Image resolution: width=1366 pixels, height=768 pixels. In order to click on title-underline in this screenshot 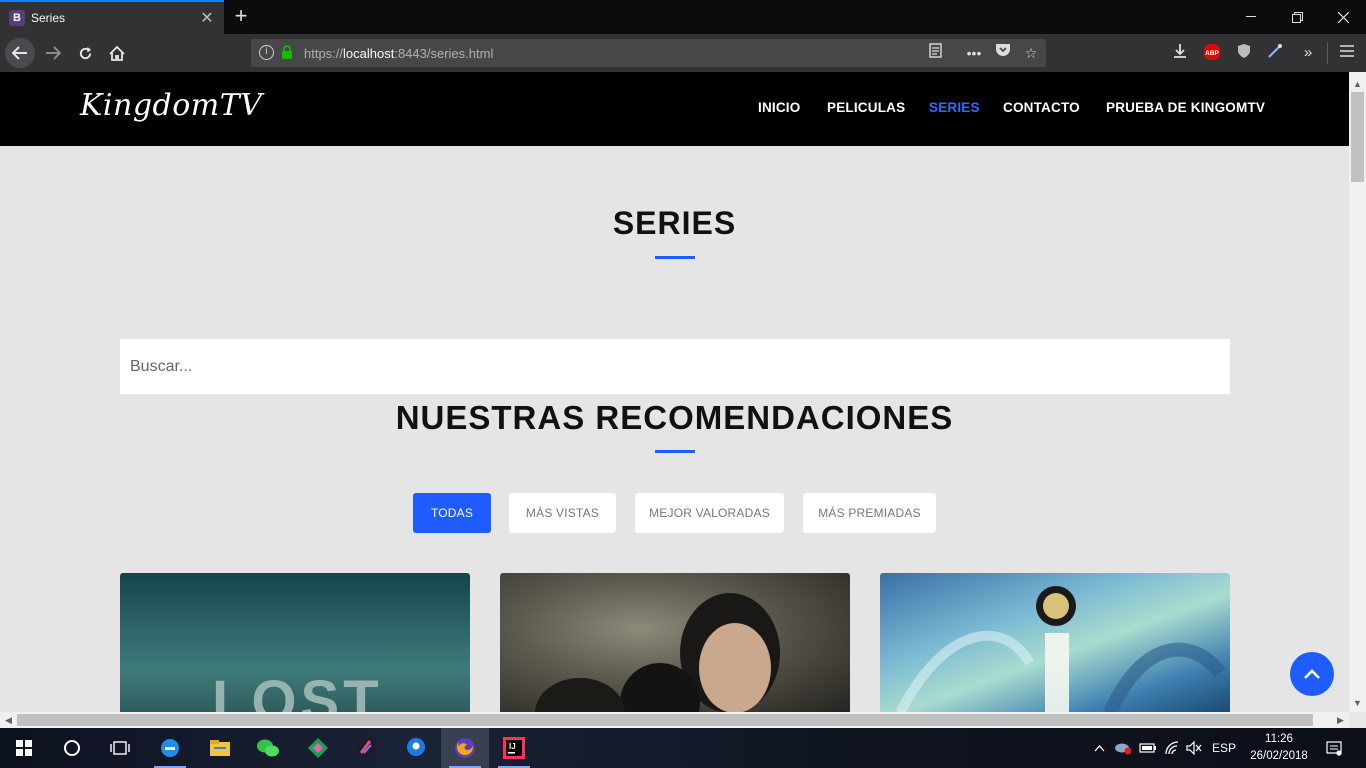, I will do `click(675, 257)`.